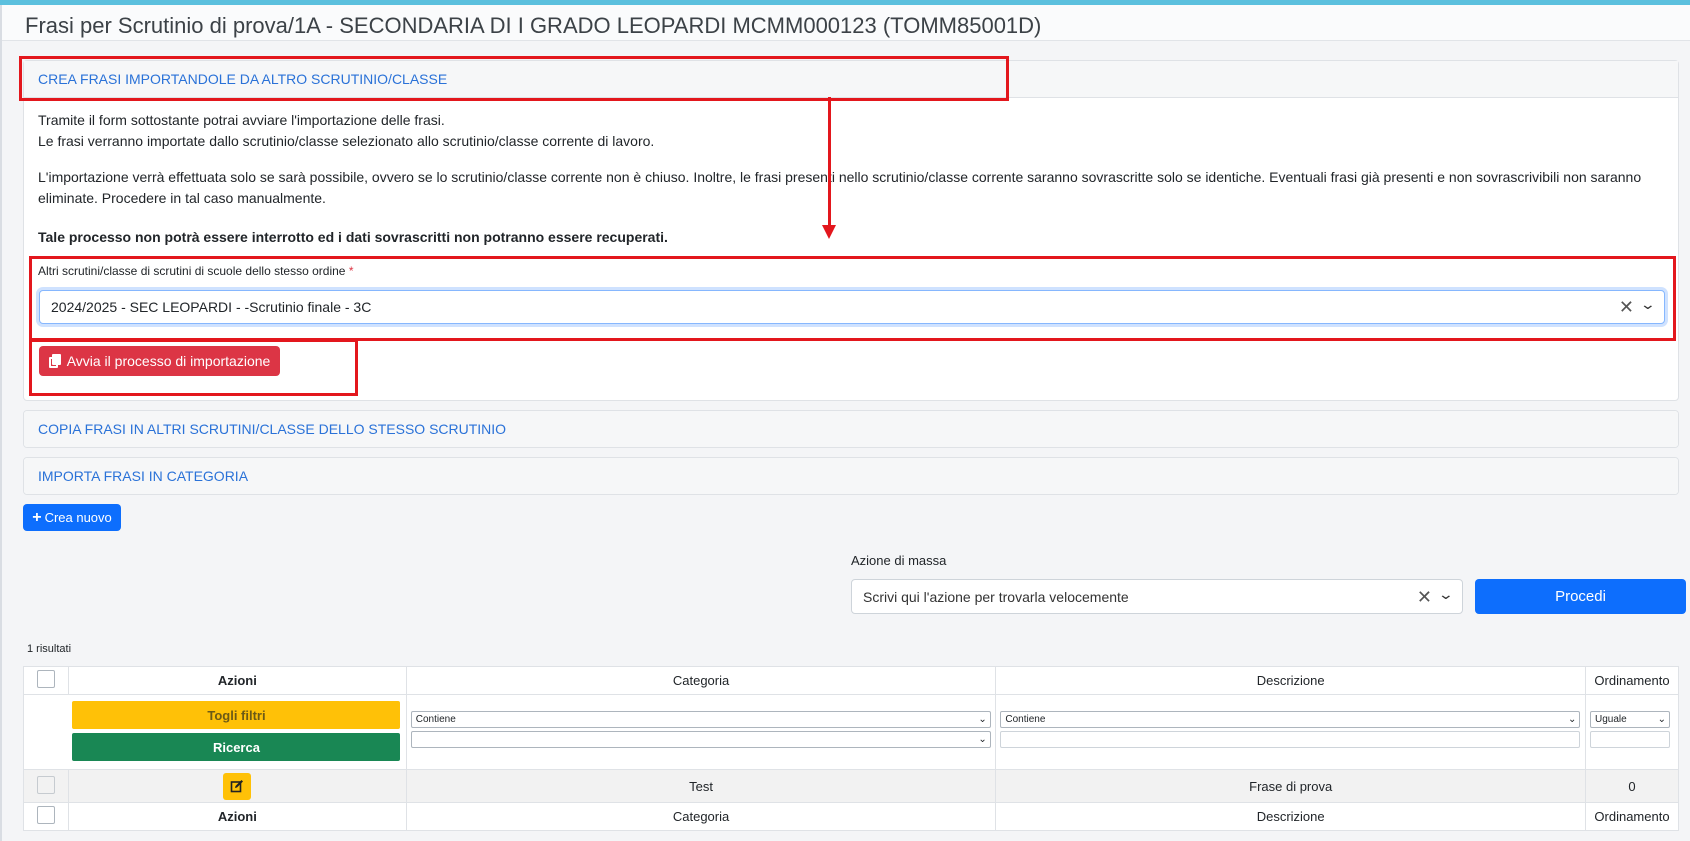  I want to click on edit-icon, so click(237, 786).